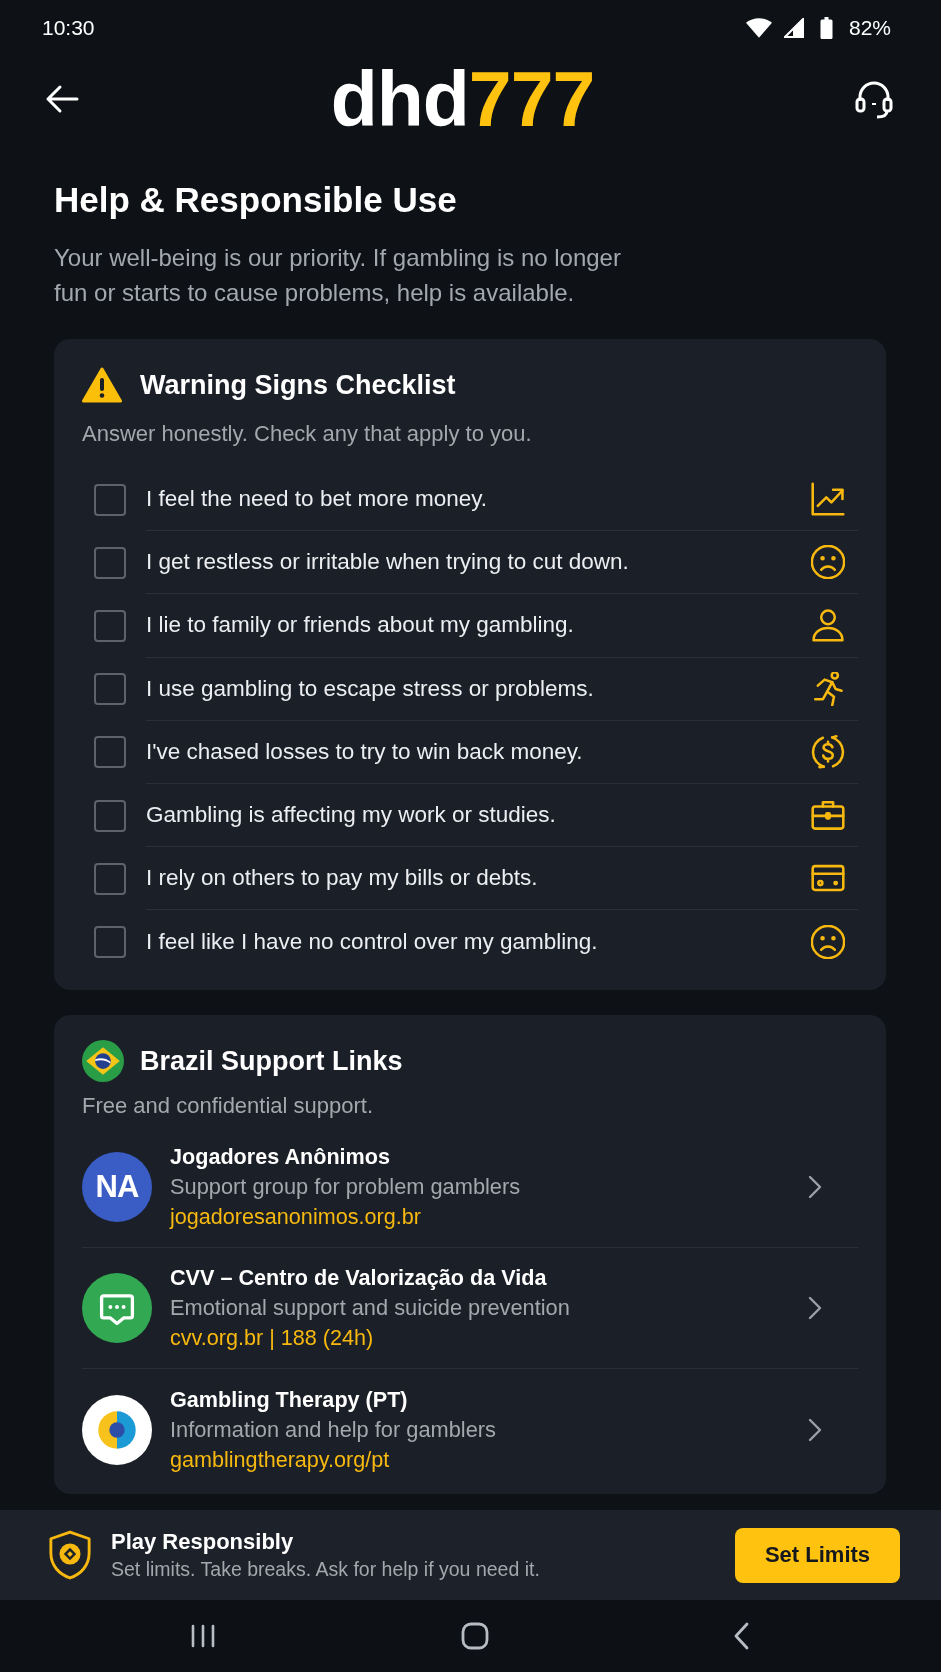 Image resolution: width=941 pixels, height=1672 pixels. Describe the element at coordinates (325, 1569) in the screenshot. I see `footer-message: Set limits. Take breaks. Ask for help if you need it.` at that location.